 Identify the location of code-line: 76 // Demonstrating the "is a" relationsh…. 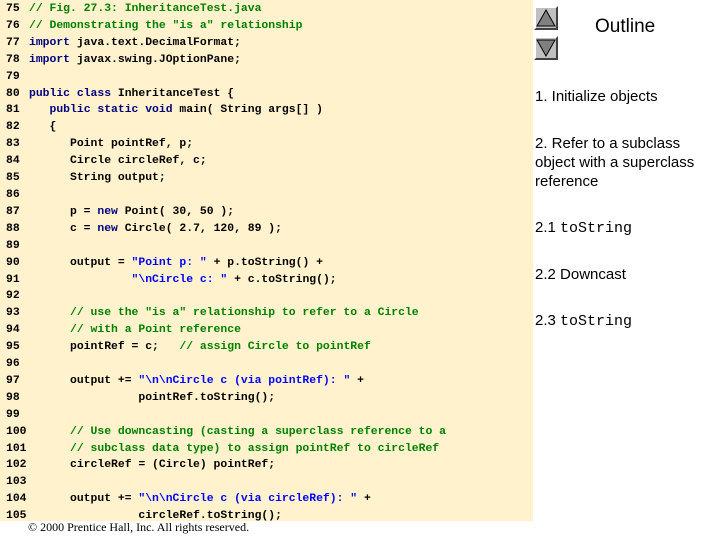
(226, 26).